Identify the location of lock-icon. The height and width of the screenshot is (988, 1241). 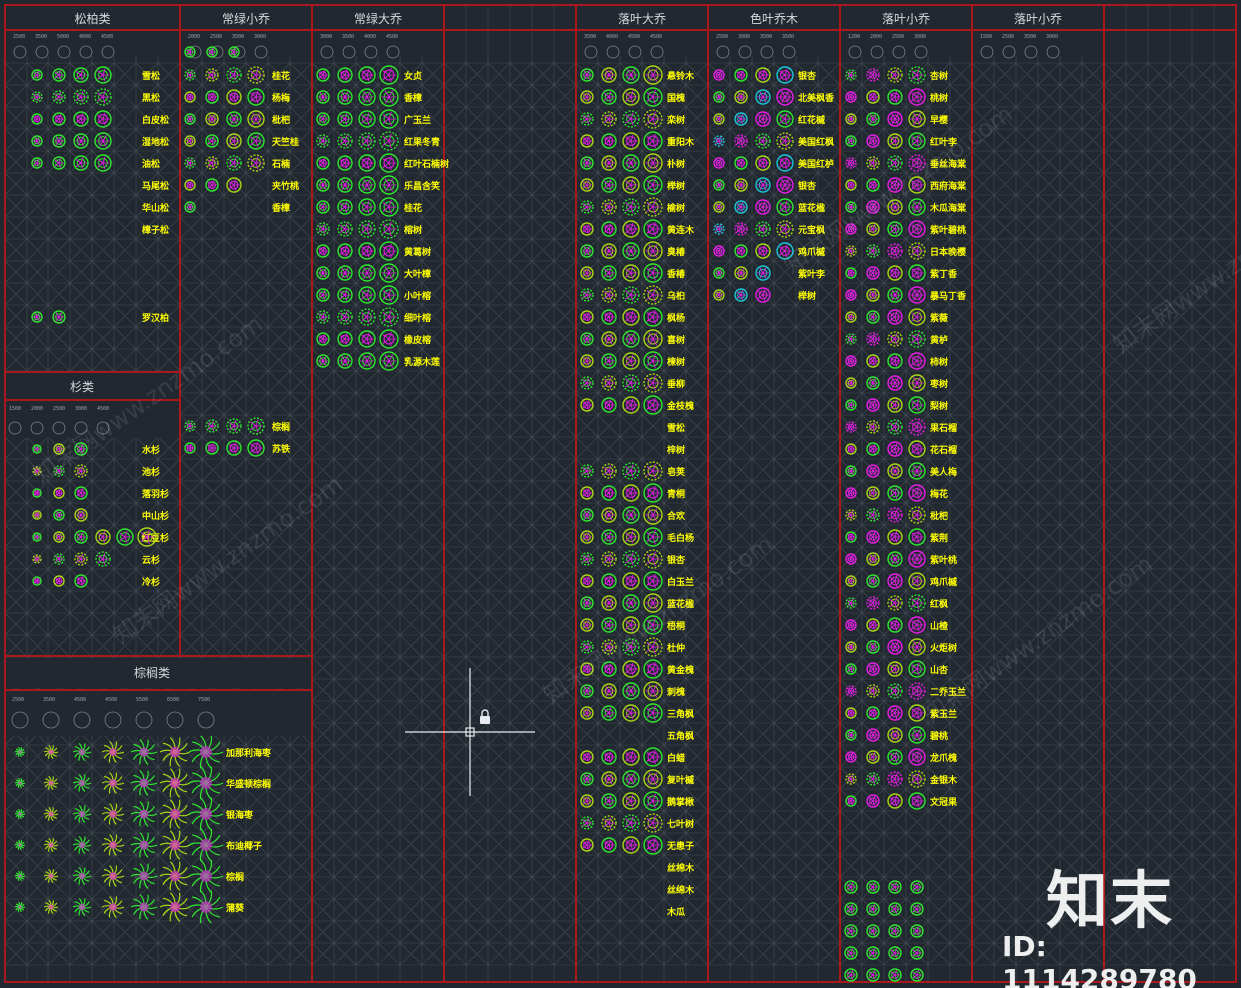
(485, 716).